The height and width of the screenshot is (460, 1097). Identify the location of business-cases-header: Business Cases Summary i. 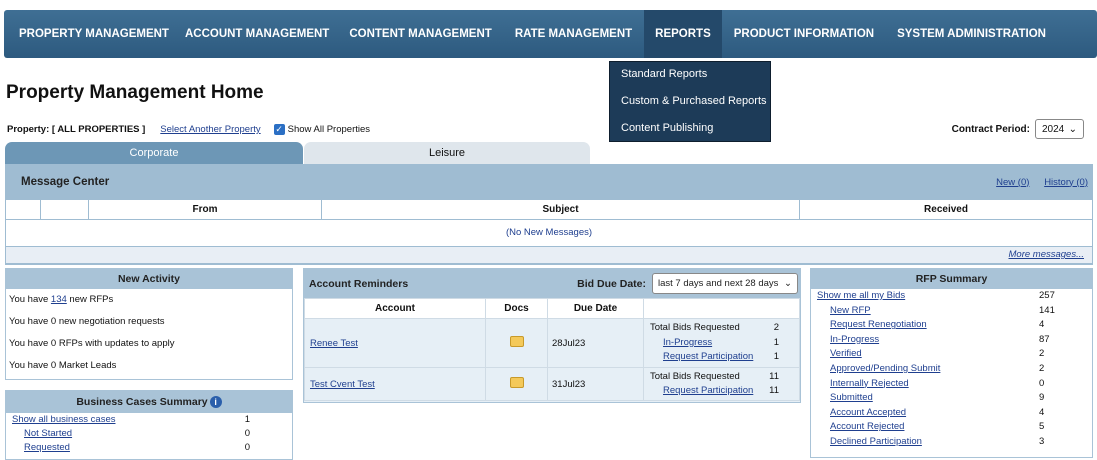
(149, 402).